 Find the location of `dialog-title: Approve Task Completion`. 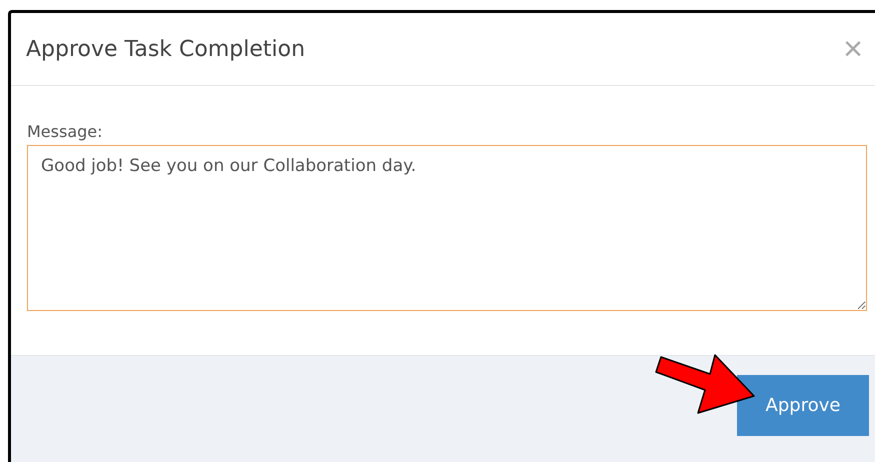

dialog-title: Approve Task Completion is located at coordinates (166, 49).